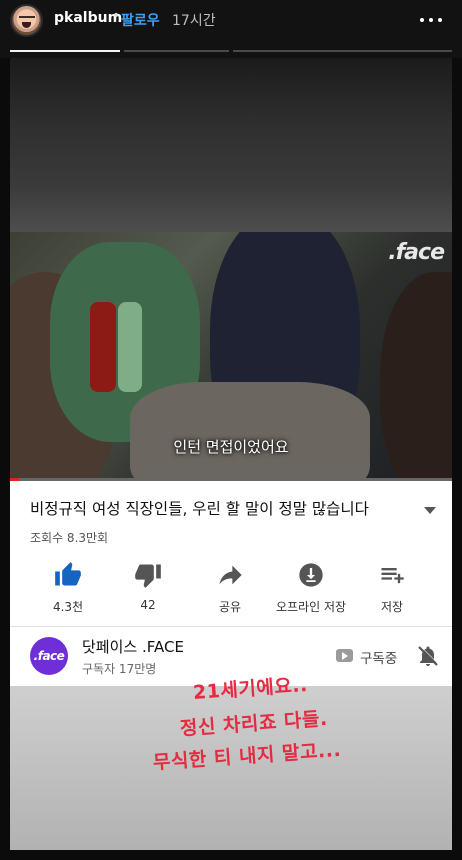 Image resolution: width=462 pixels, height=860 pixels. I want to click on video-watermark: .face, so click(416, 252).